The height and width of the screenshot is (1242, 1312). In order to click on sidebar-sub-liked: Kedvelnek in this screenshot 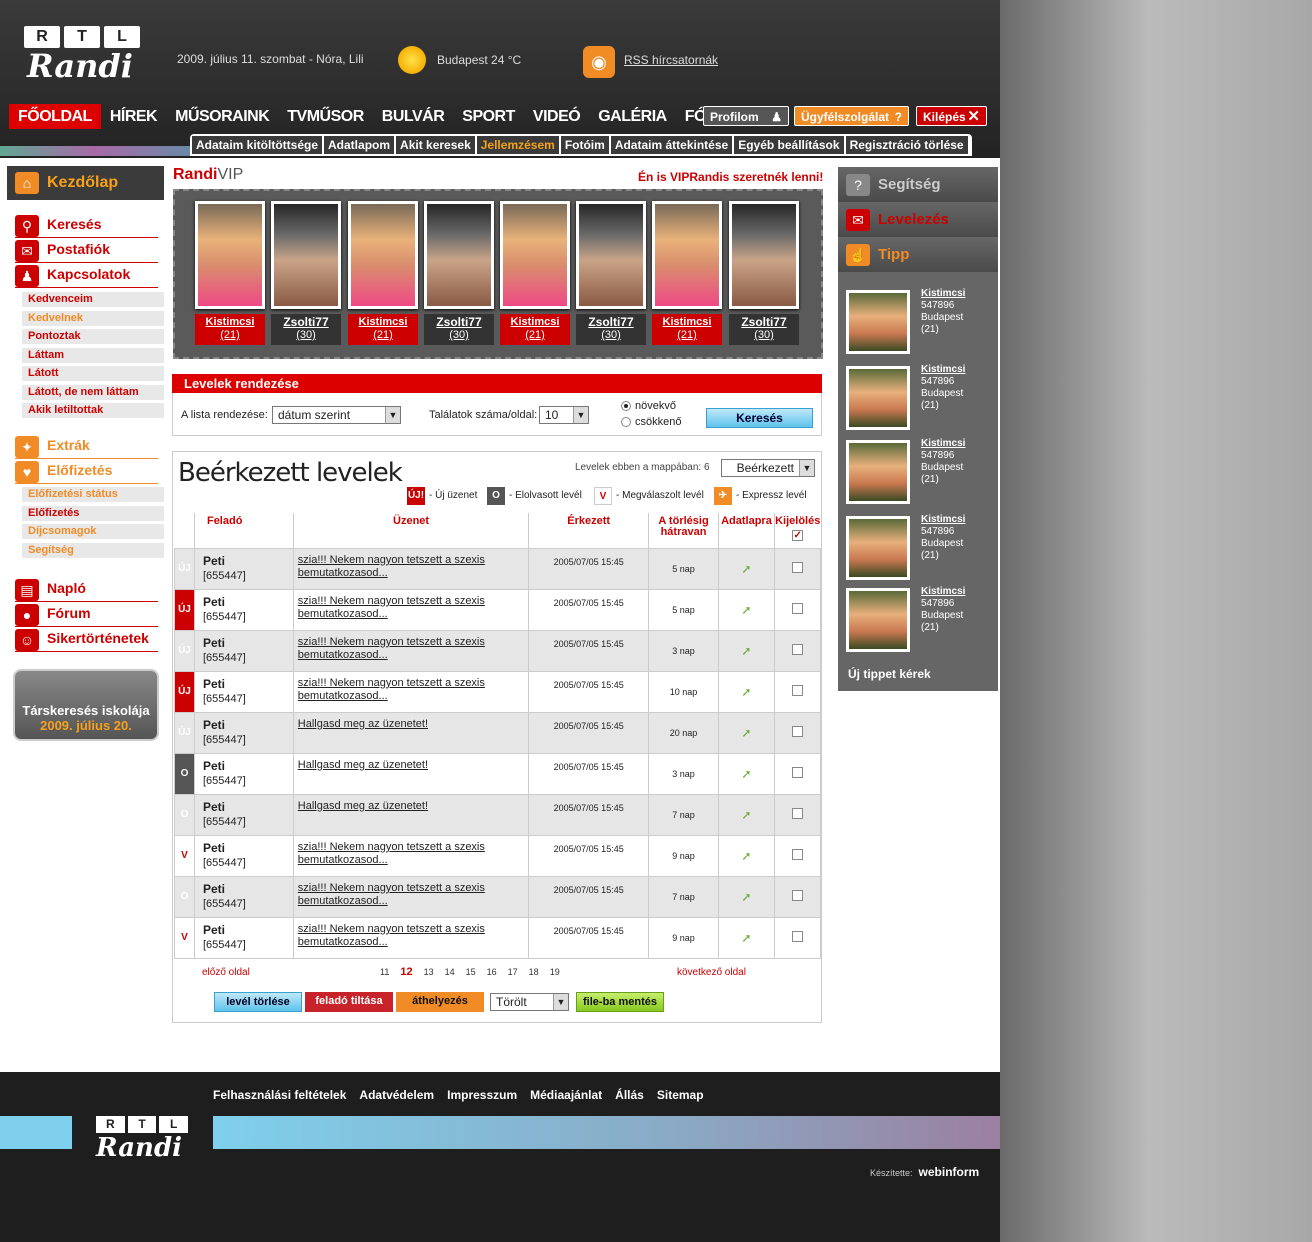, I will do `click(93, 318)`.